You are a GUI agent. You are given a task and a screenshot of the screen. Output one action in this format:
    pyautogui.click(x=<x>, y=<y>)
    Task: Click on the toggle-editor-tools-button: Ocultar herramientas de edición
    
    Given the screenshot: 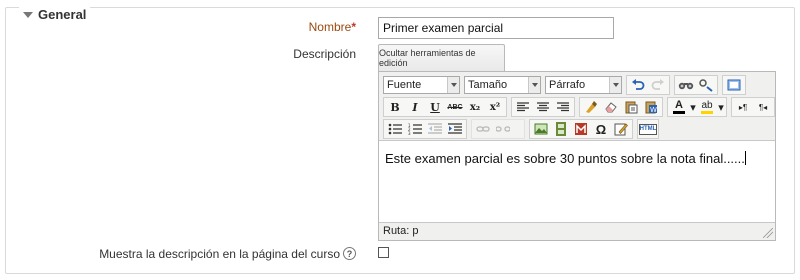 What is the action you would take?
    pyautogui.click(x=441, y=57)
    